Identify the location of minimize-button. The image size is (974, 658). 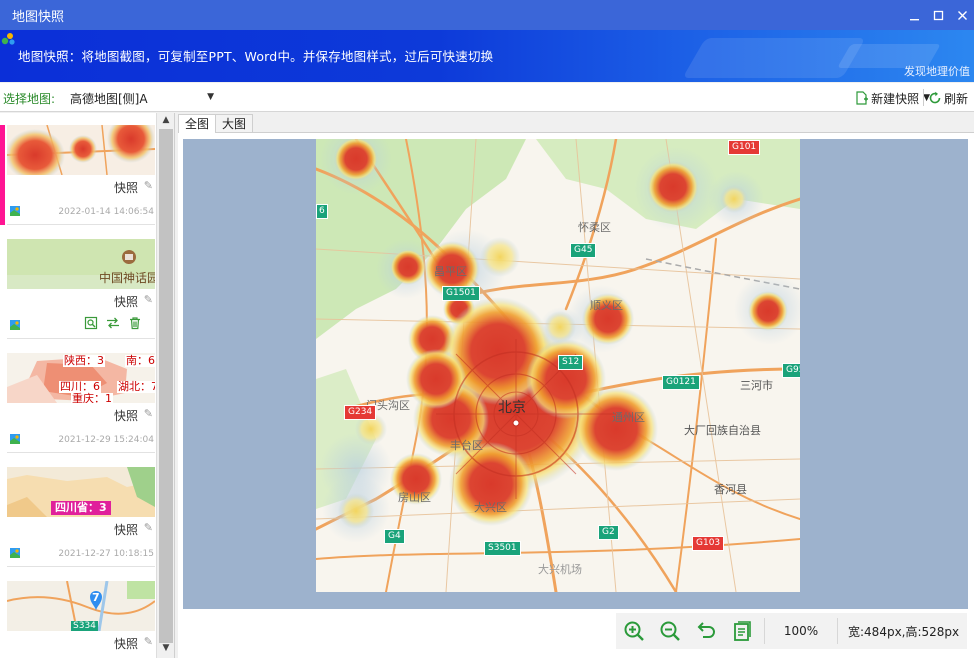
(914, 15).